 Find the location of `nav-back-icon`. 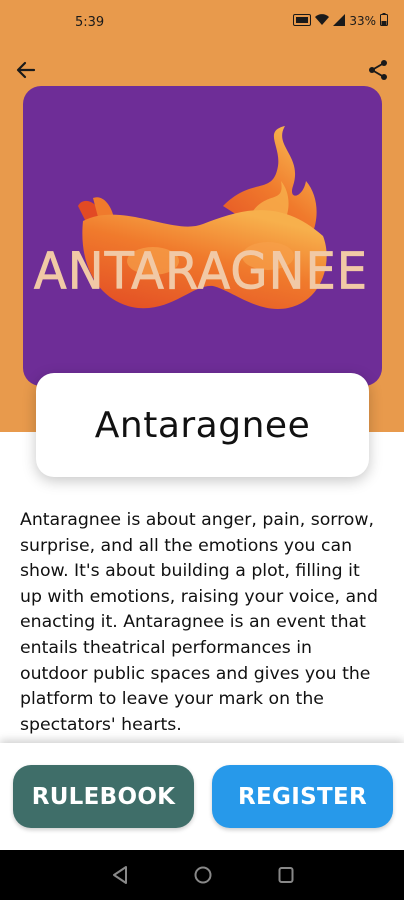

nav-back-icon is located at coordinates (120, 875).